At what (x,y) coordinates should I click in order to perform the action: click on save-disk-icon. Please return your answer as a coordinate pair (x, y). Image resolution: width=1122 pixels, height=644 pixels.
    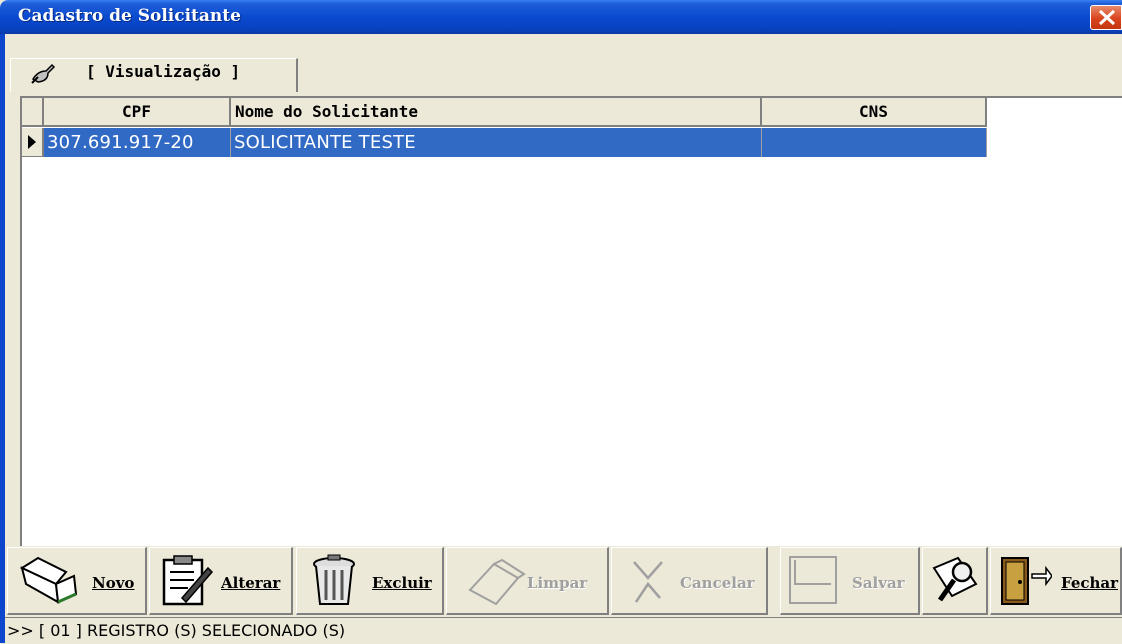
    Looking at the image, I should click on (813, 580).